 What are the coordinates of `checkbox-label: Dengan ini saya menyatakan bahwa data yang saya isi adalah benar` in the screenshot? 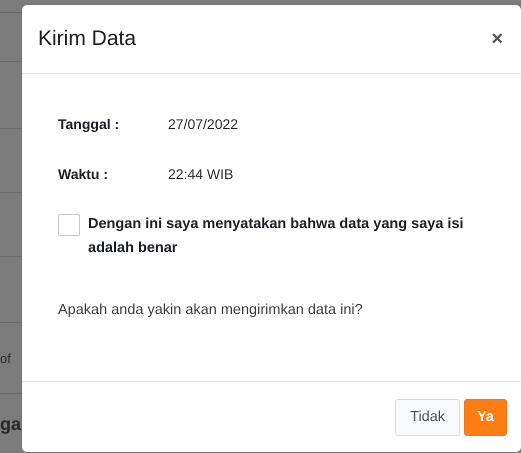 It's located at (276, 236).